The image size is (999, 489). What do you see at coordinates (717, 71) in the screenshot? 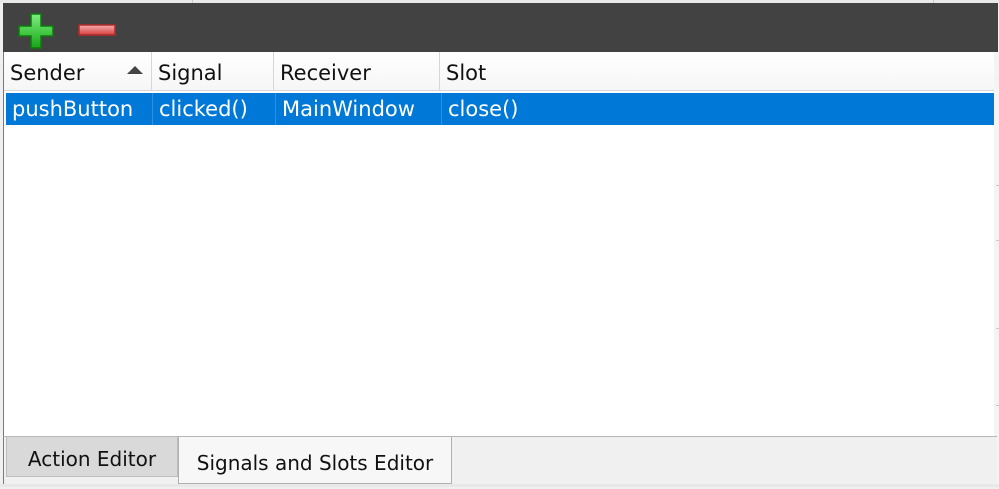
I see `column-header-slot: Slot` at bounding box center [717, 71].